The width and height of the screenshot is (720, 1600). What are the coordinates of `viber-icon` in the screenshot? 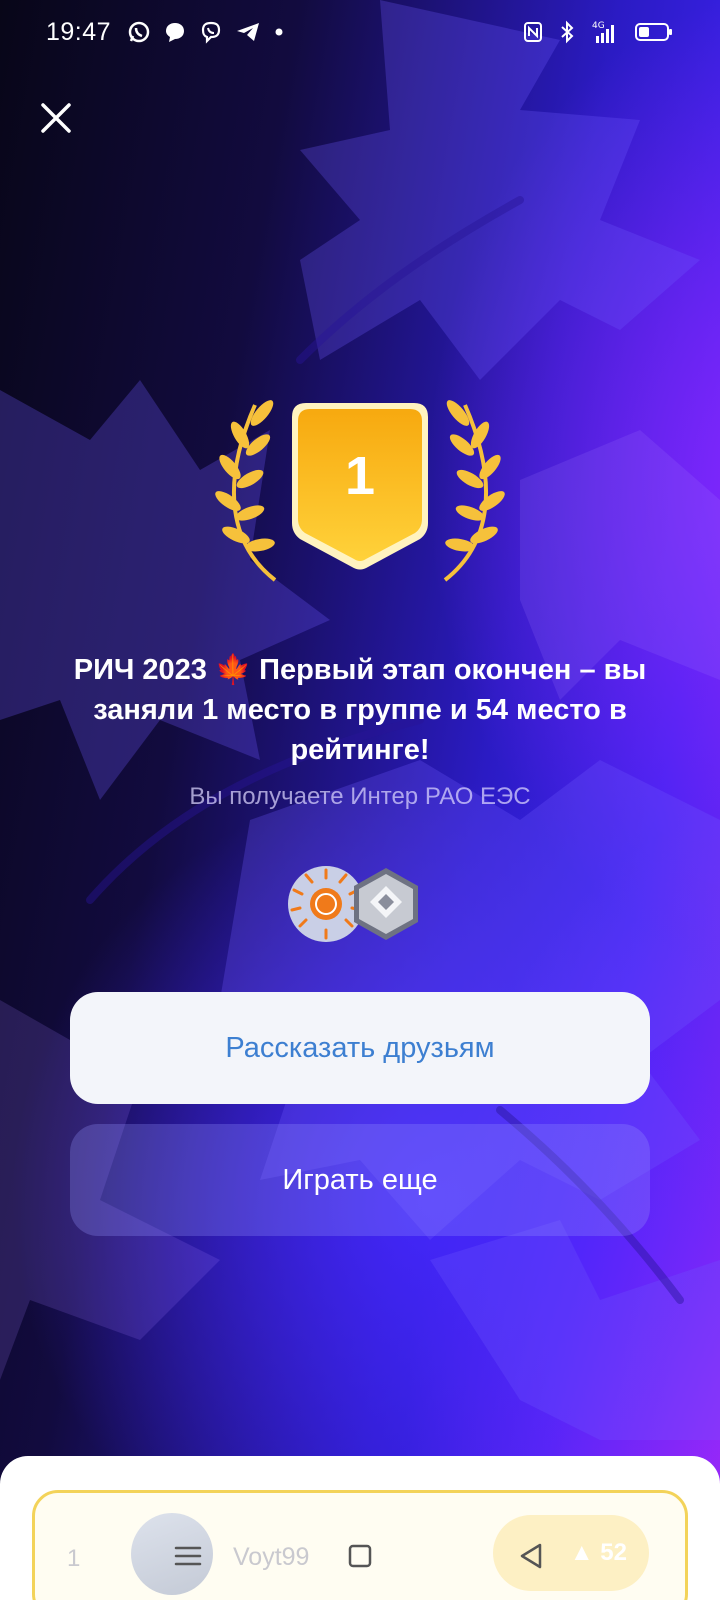 It's located at (211, 32).